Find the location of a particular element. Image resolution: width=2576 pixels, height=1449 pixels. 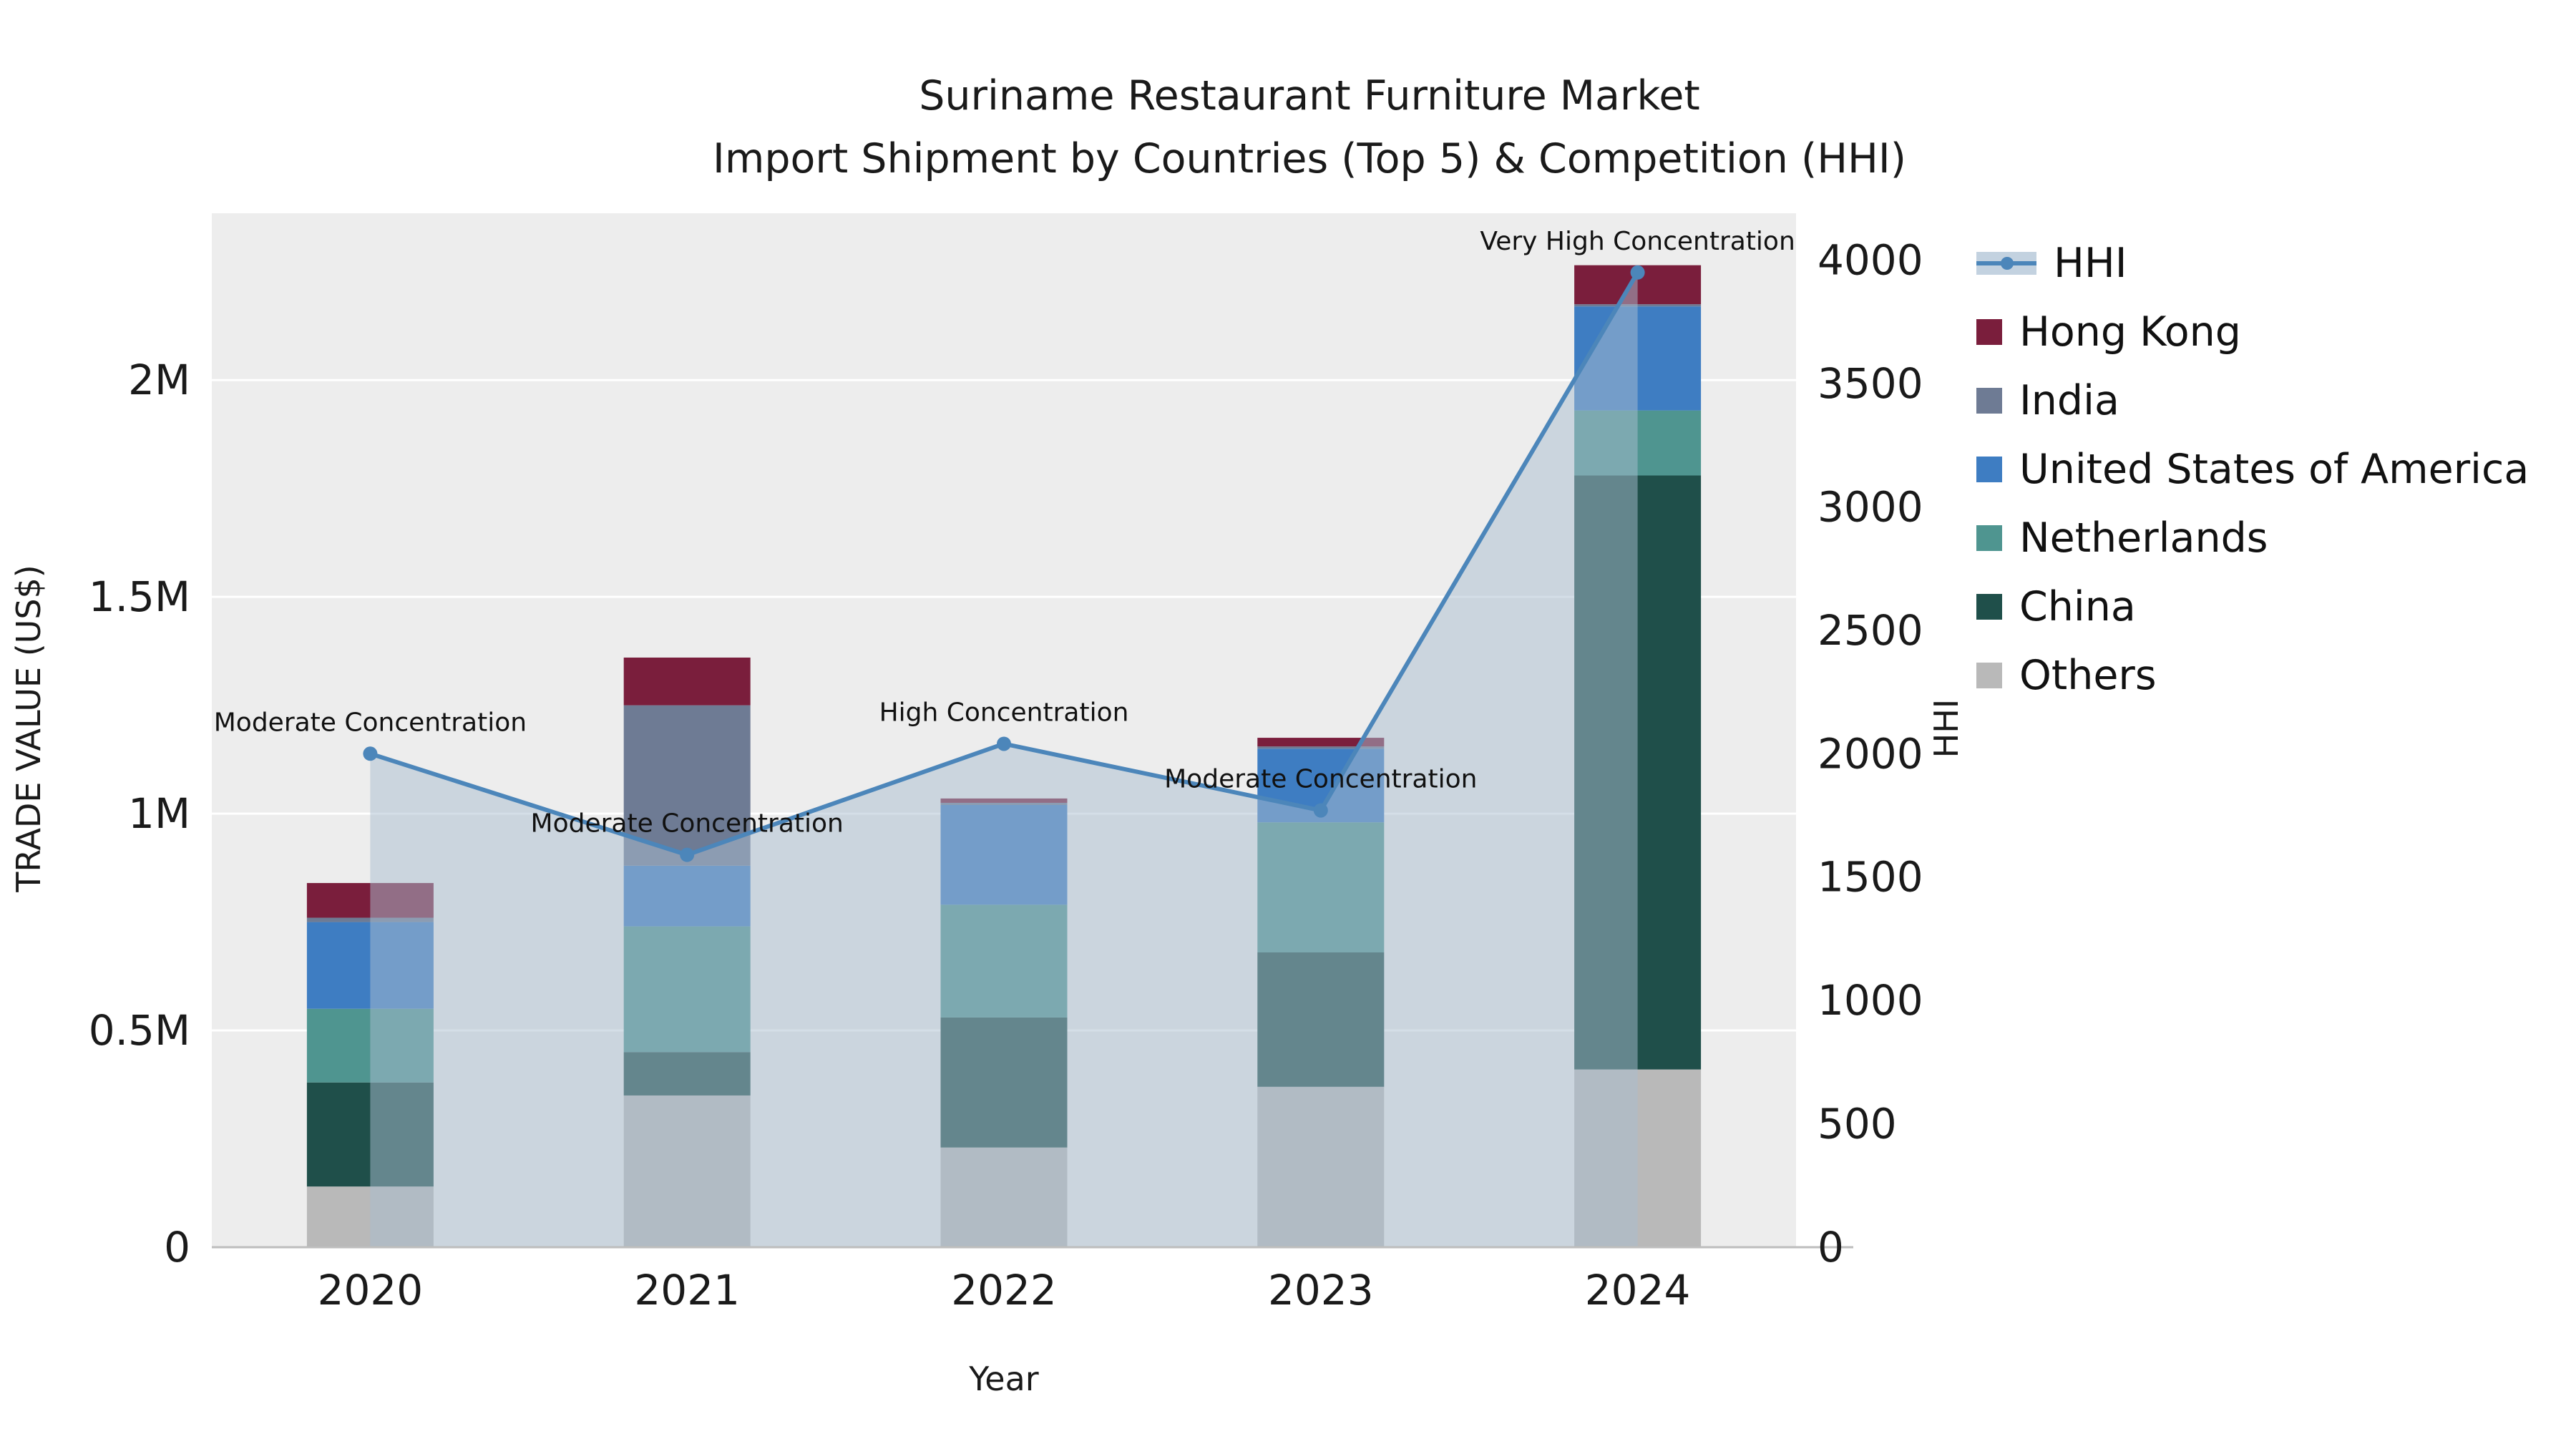

y-right-tick-1500: 1500 is located at coordinates (1870, 877).